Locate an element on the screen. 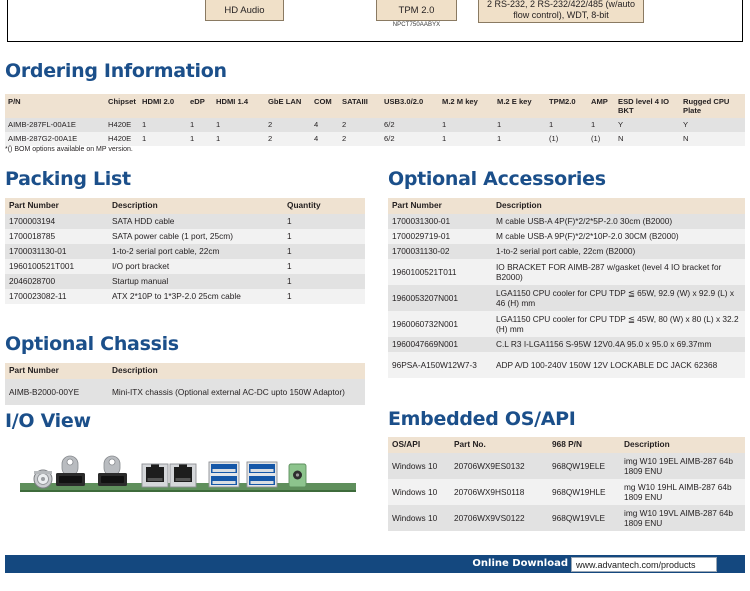 The width and height of the screenshot is (750, 591). cell-r0-c11: 1 is located at coordinates (567, 125).